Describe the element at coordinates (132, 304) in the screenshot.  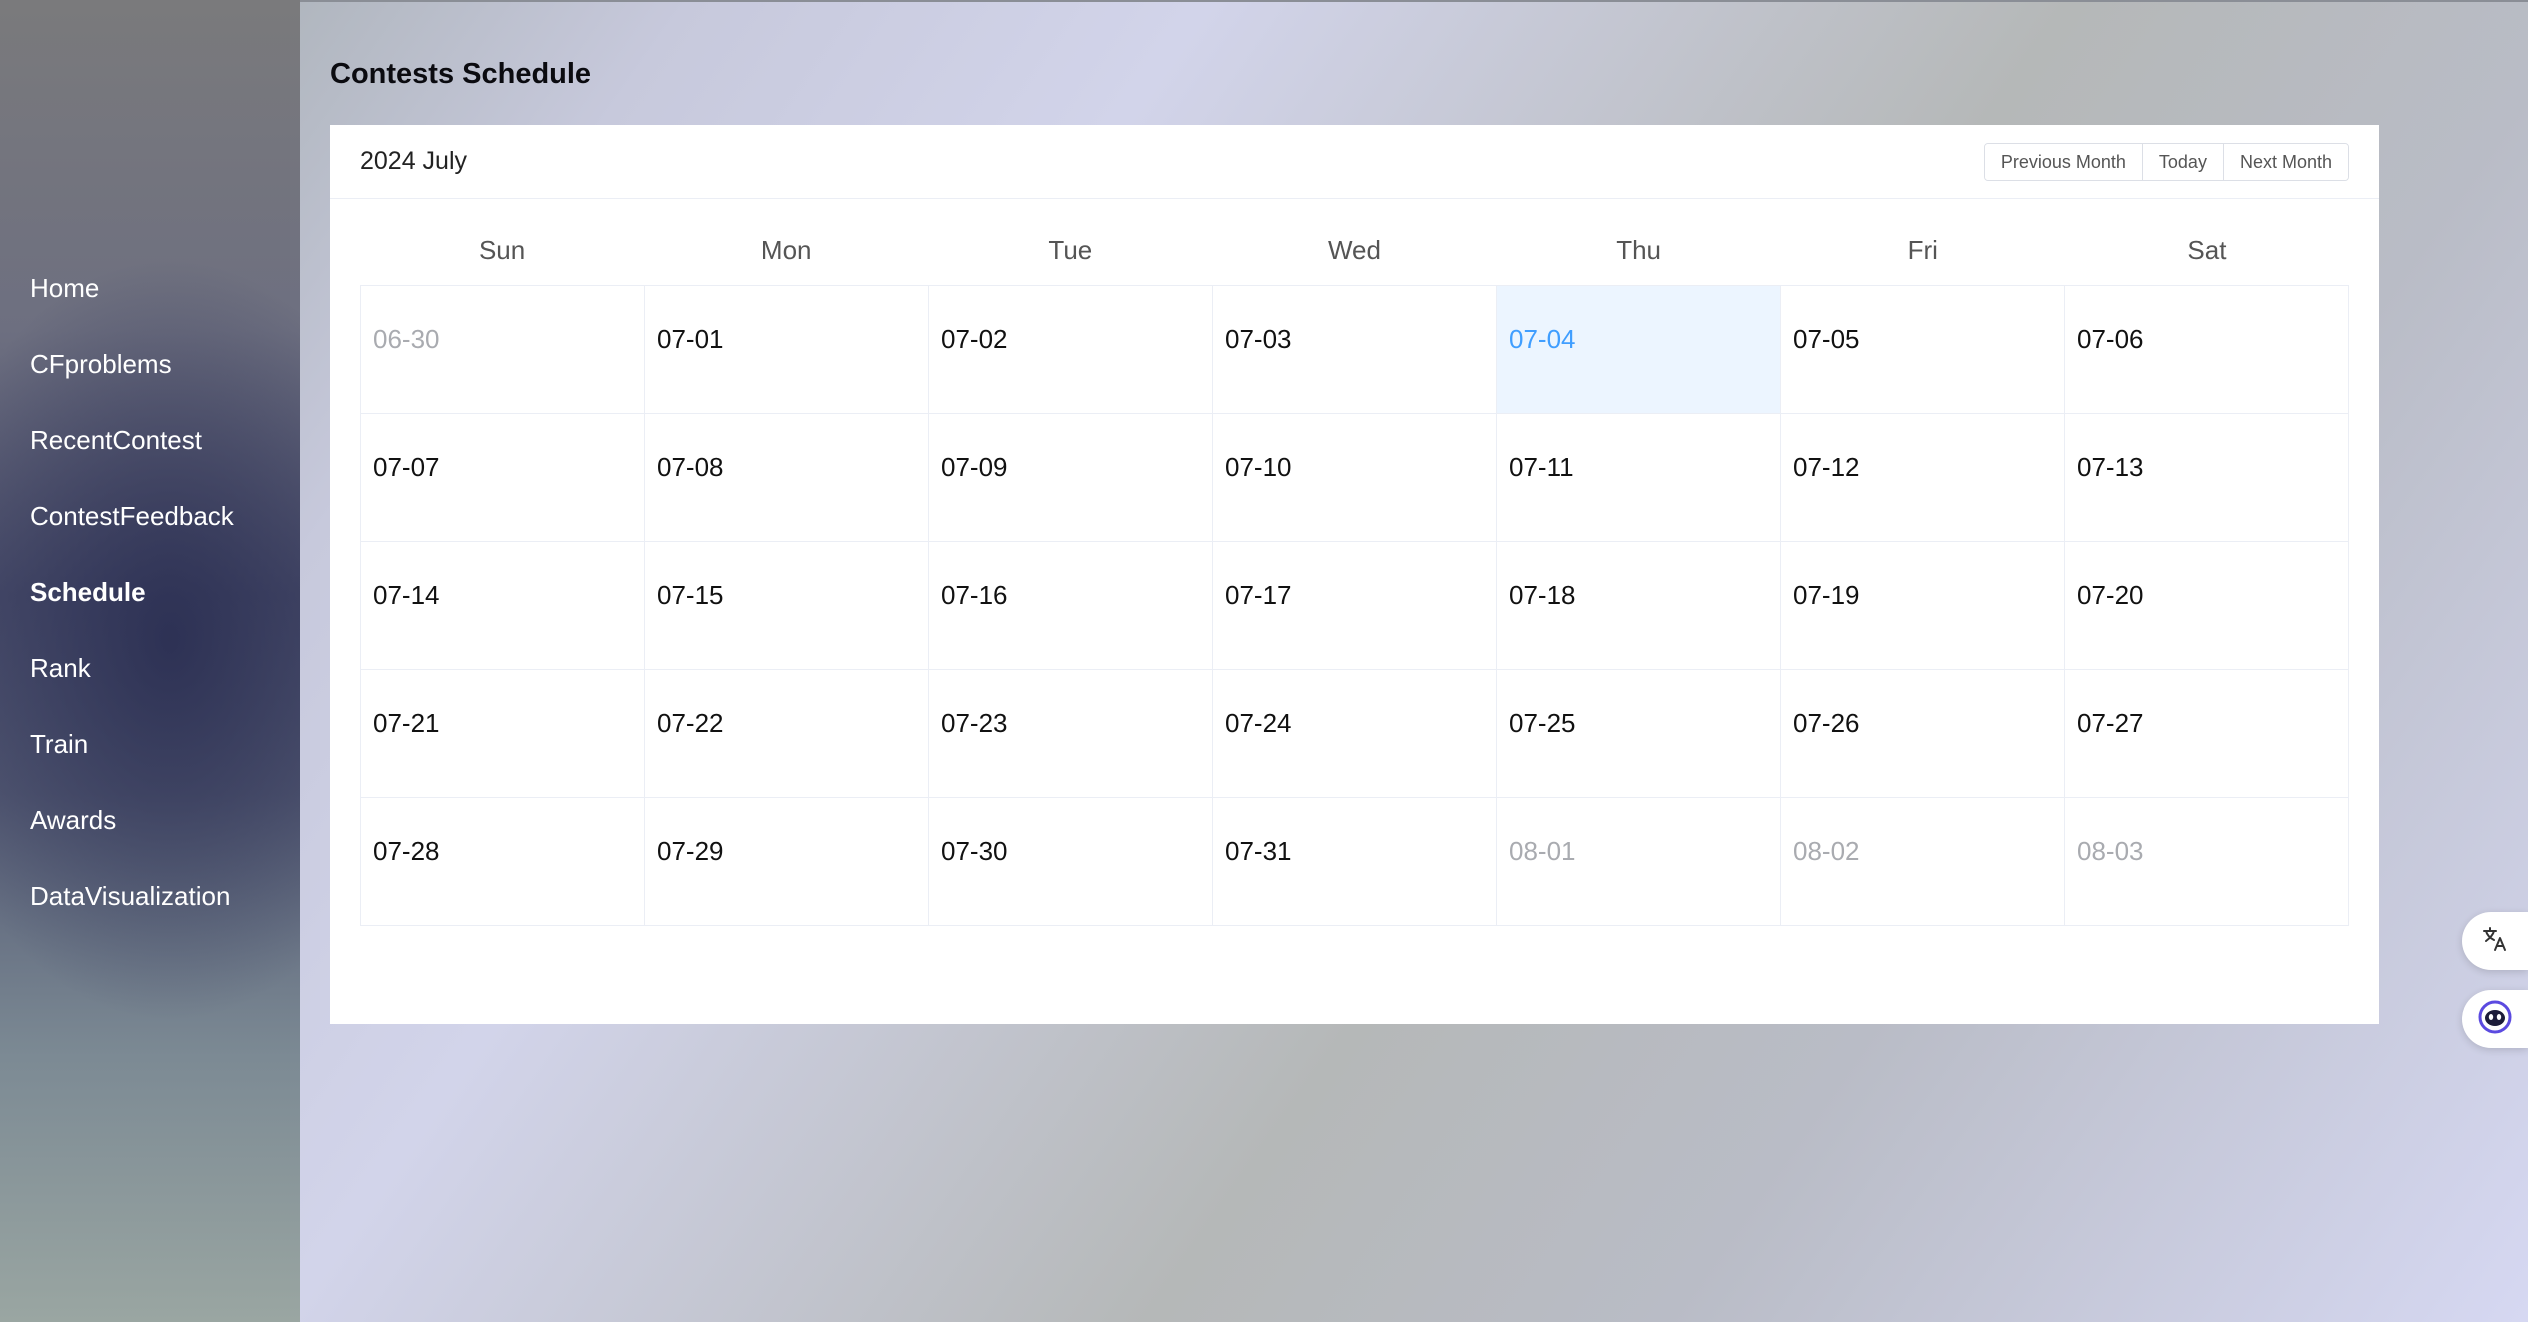
I see `sidebar-item-home: Home` at that location.